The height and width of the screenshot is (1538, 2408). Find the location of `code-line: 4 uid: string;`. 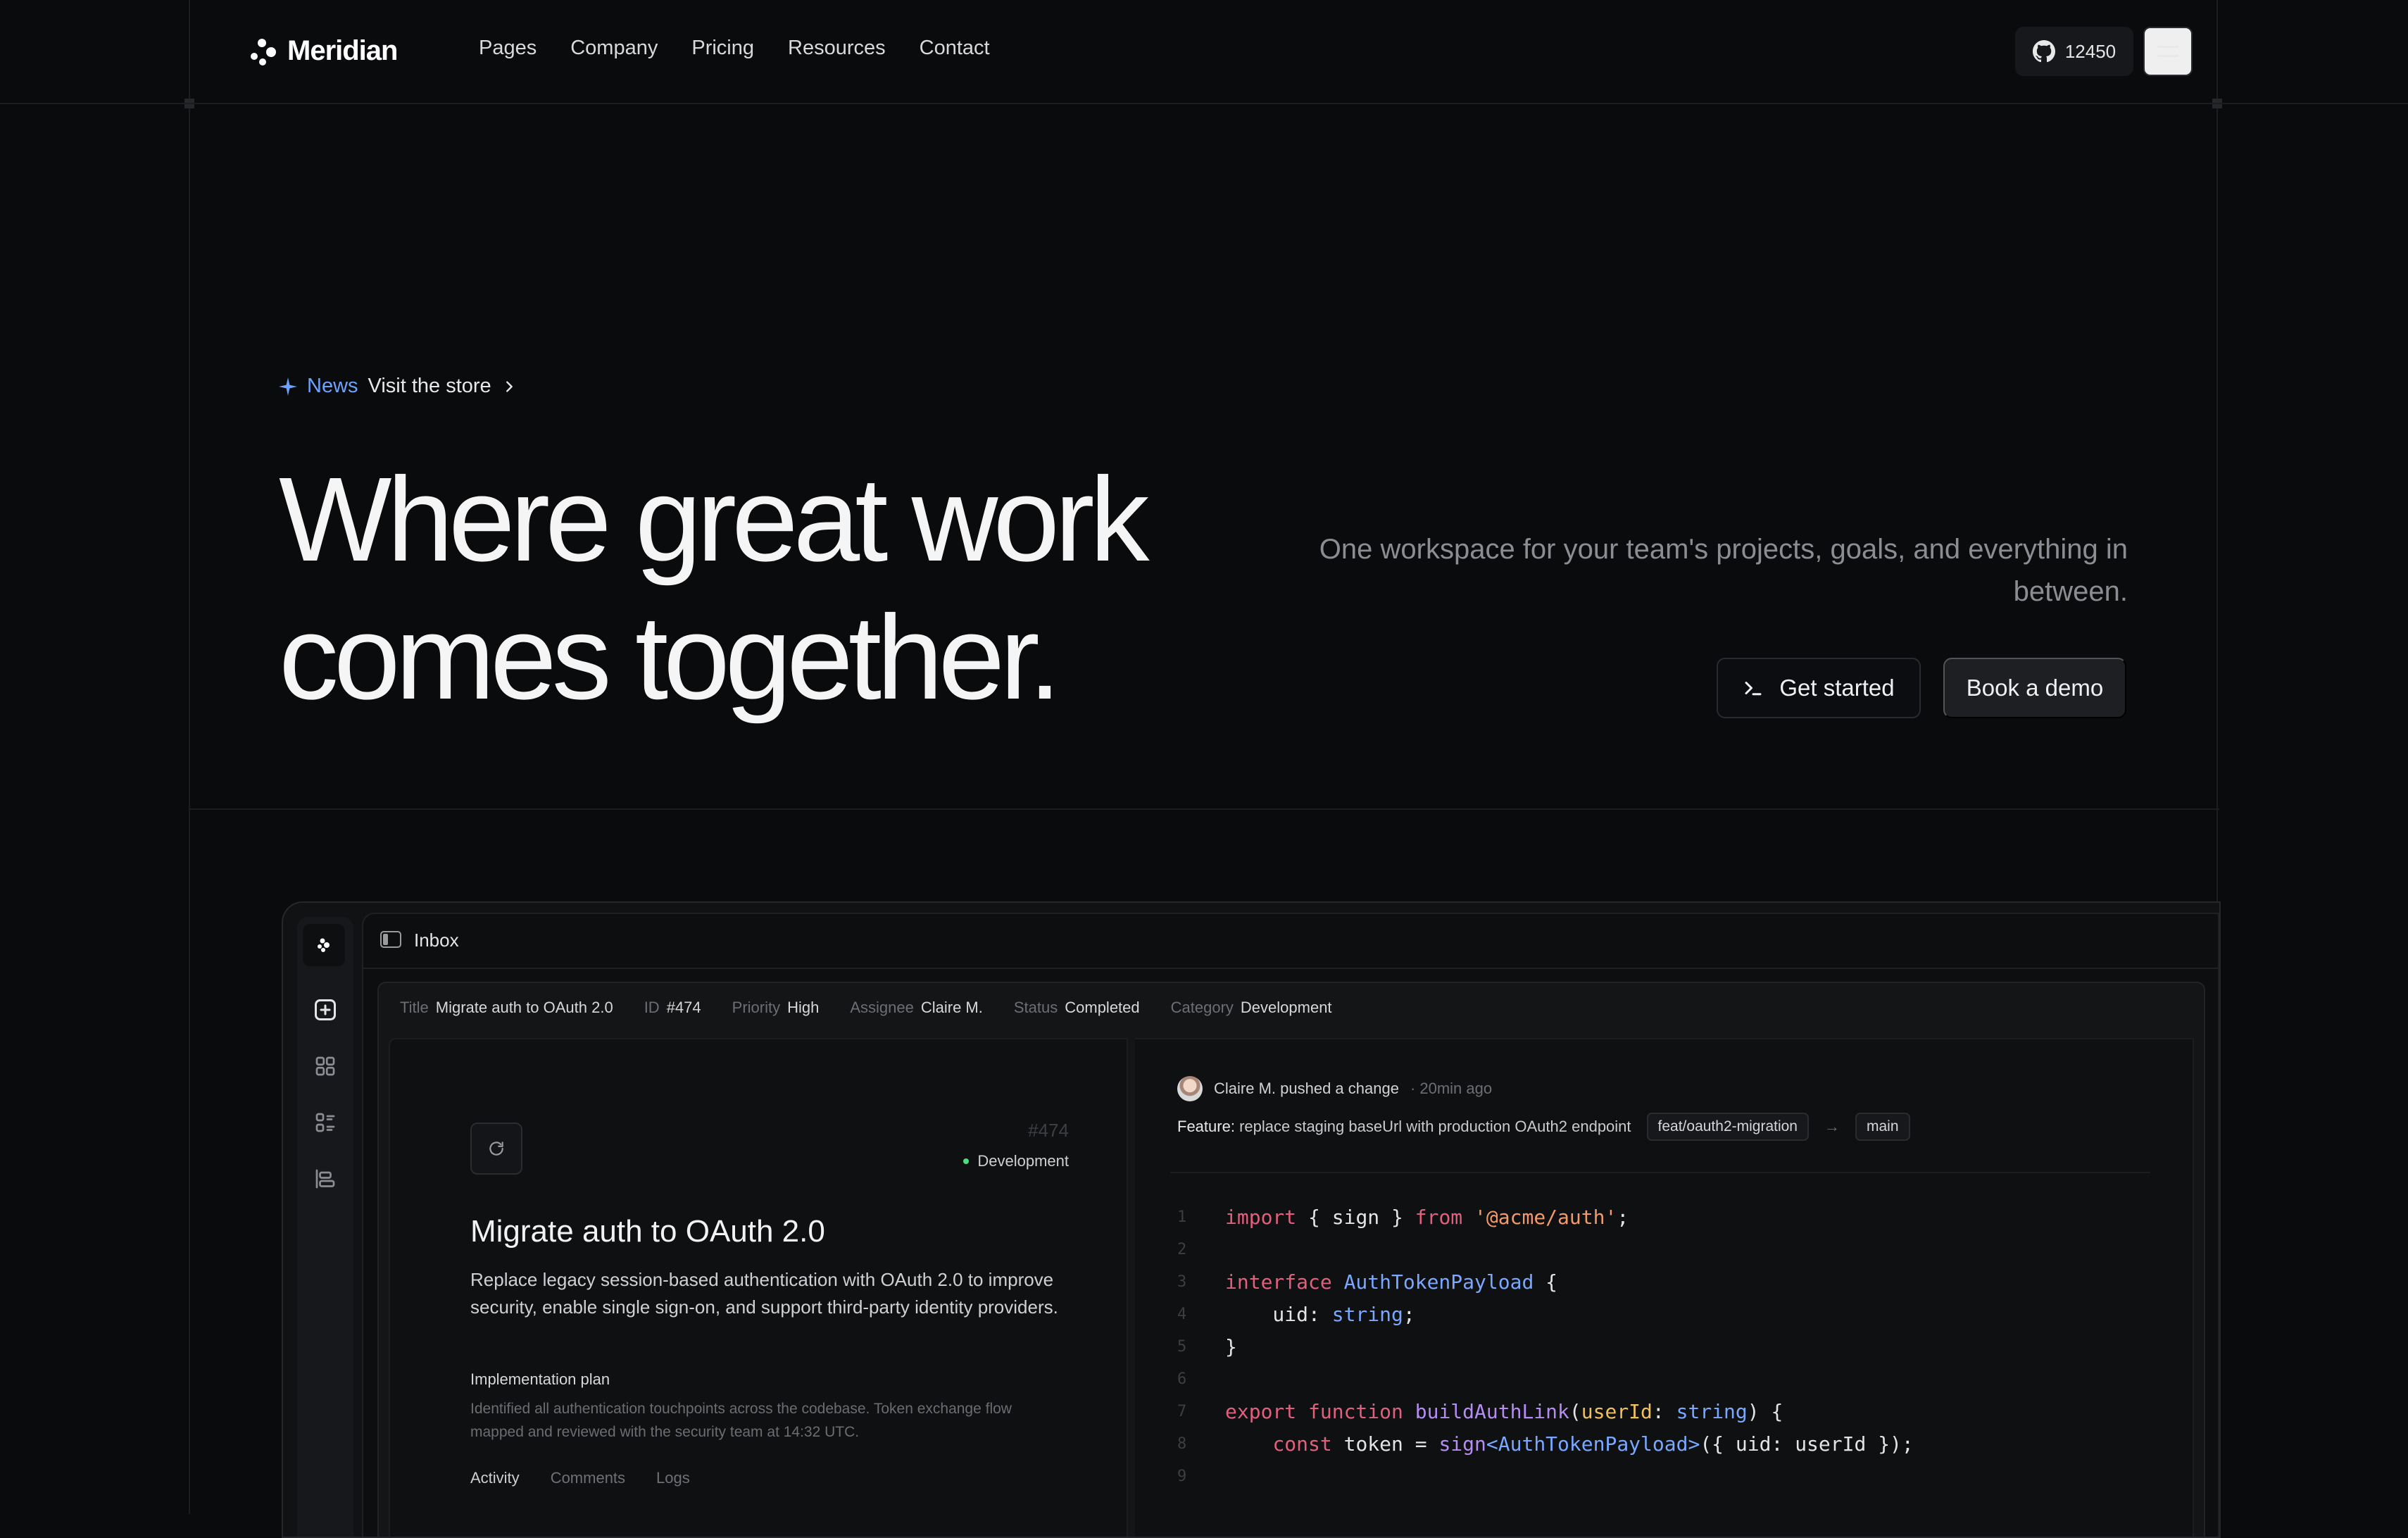

code-line: 4 uid: string; is located at coordinates (1296, 1315).